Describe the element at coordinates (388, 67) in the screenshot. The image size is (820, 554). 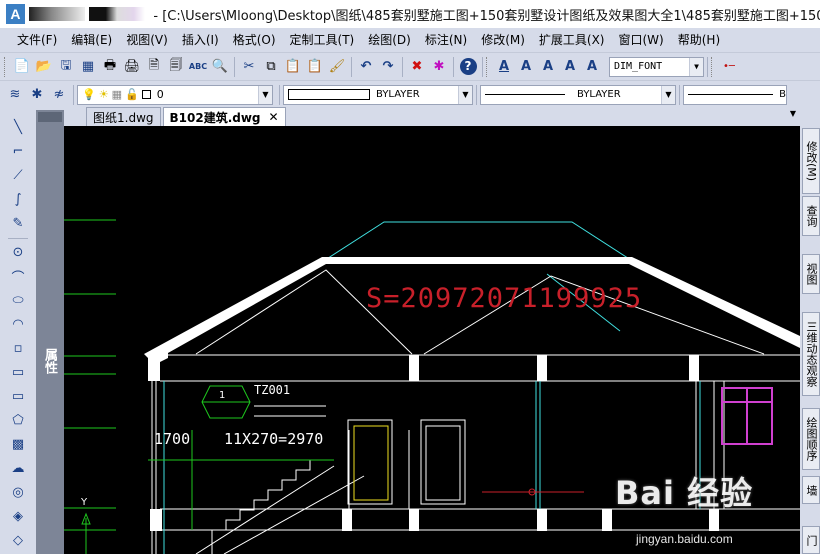
I see `redo-icon: ↷` at that location.